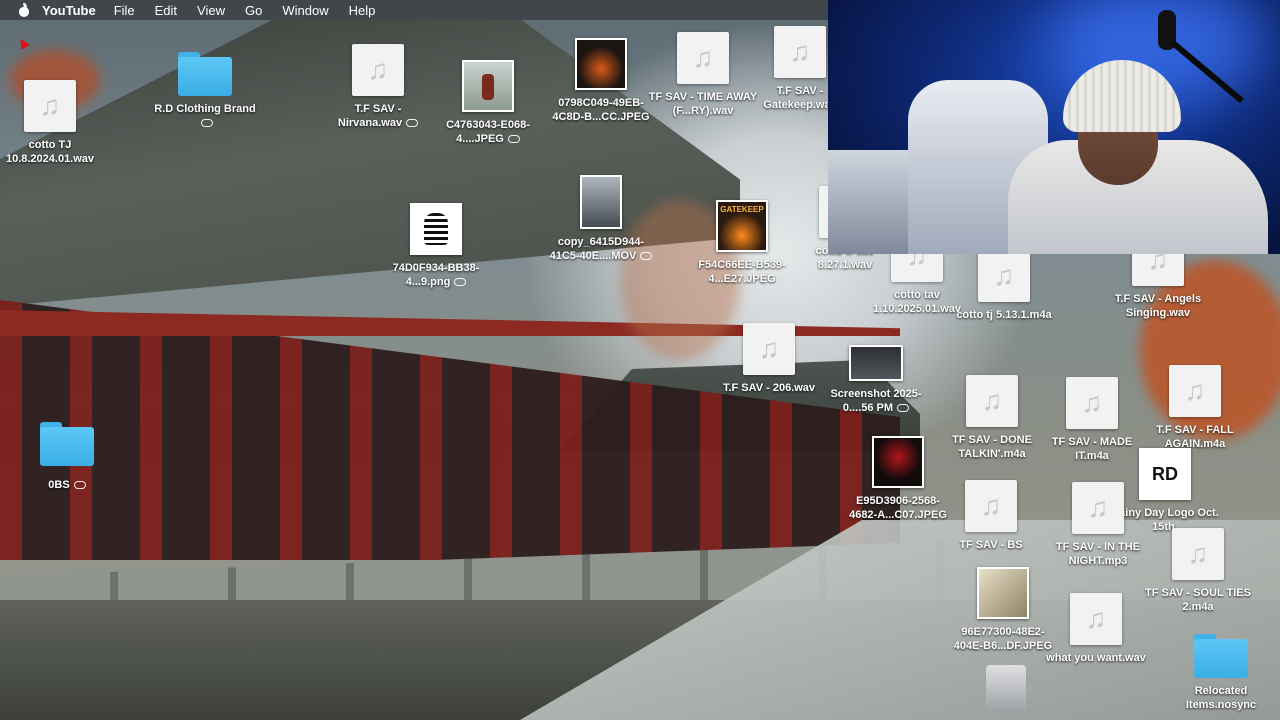 This screenshot has height=720, width=1280. What do you see at coordinates (1098, 554) in the screenshot?
I see `file-label: TF SAV - IN THE NIGHT.mp3` at bounding box center [1098, 554].